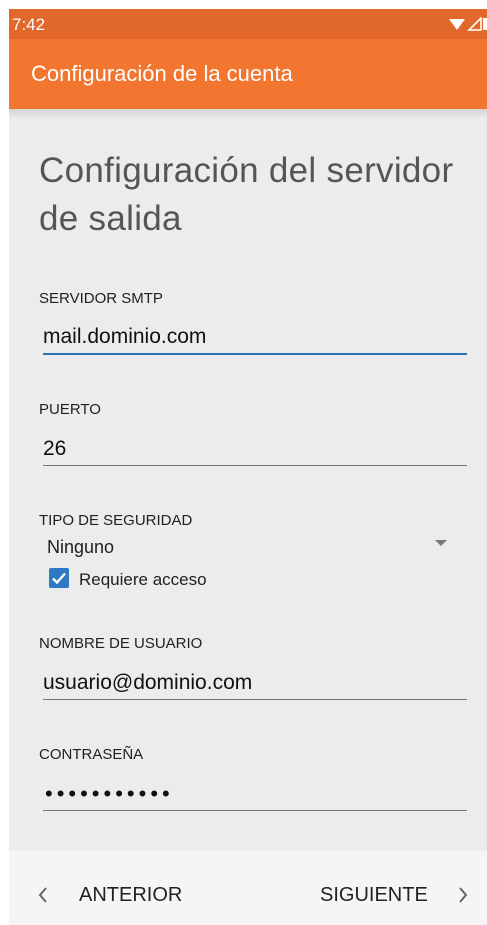 The width and height of the screenshot is (487, 925). I want to click on smtp-input: mail.dominio.com, so click(255, 337).